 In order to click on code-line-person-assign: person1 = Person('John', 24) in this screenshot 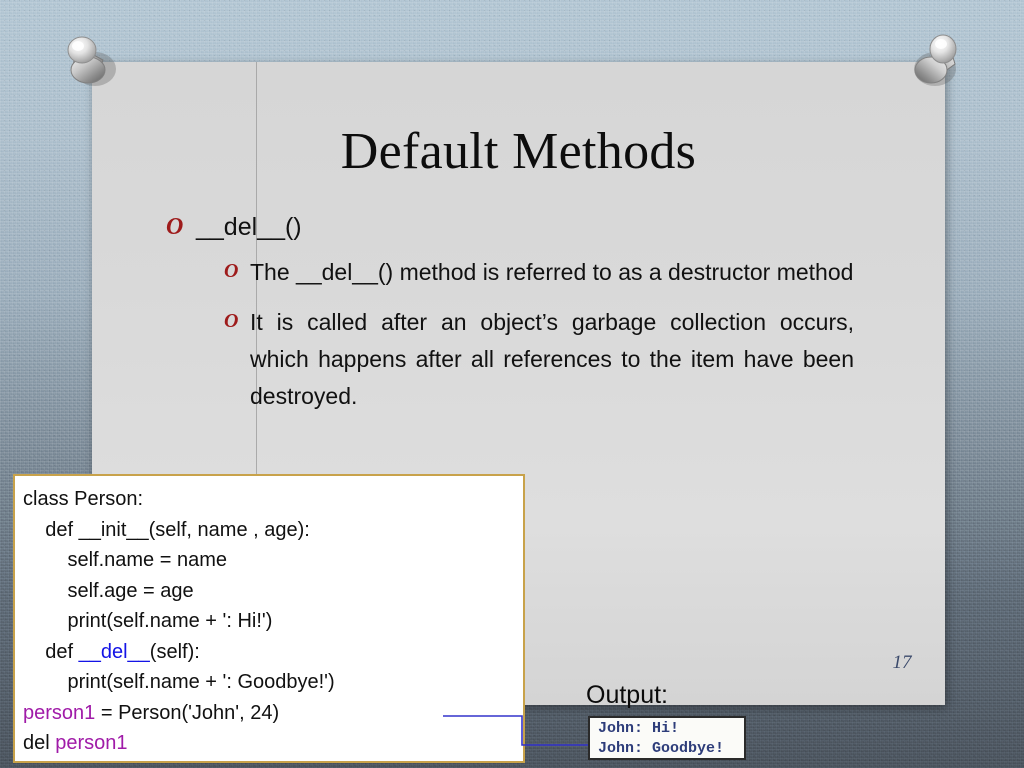, I will do `click(151, 713)`.